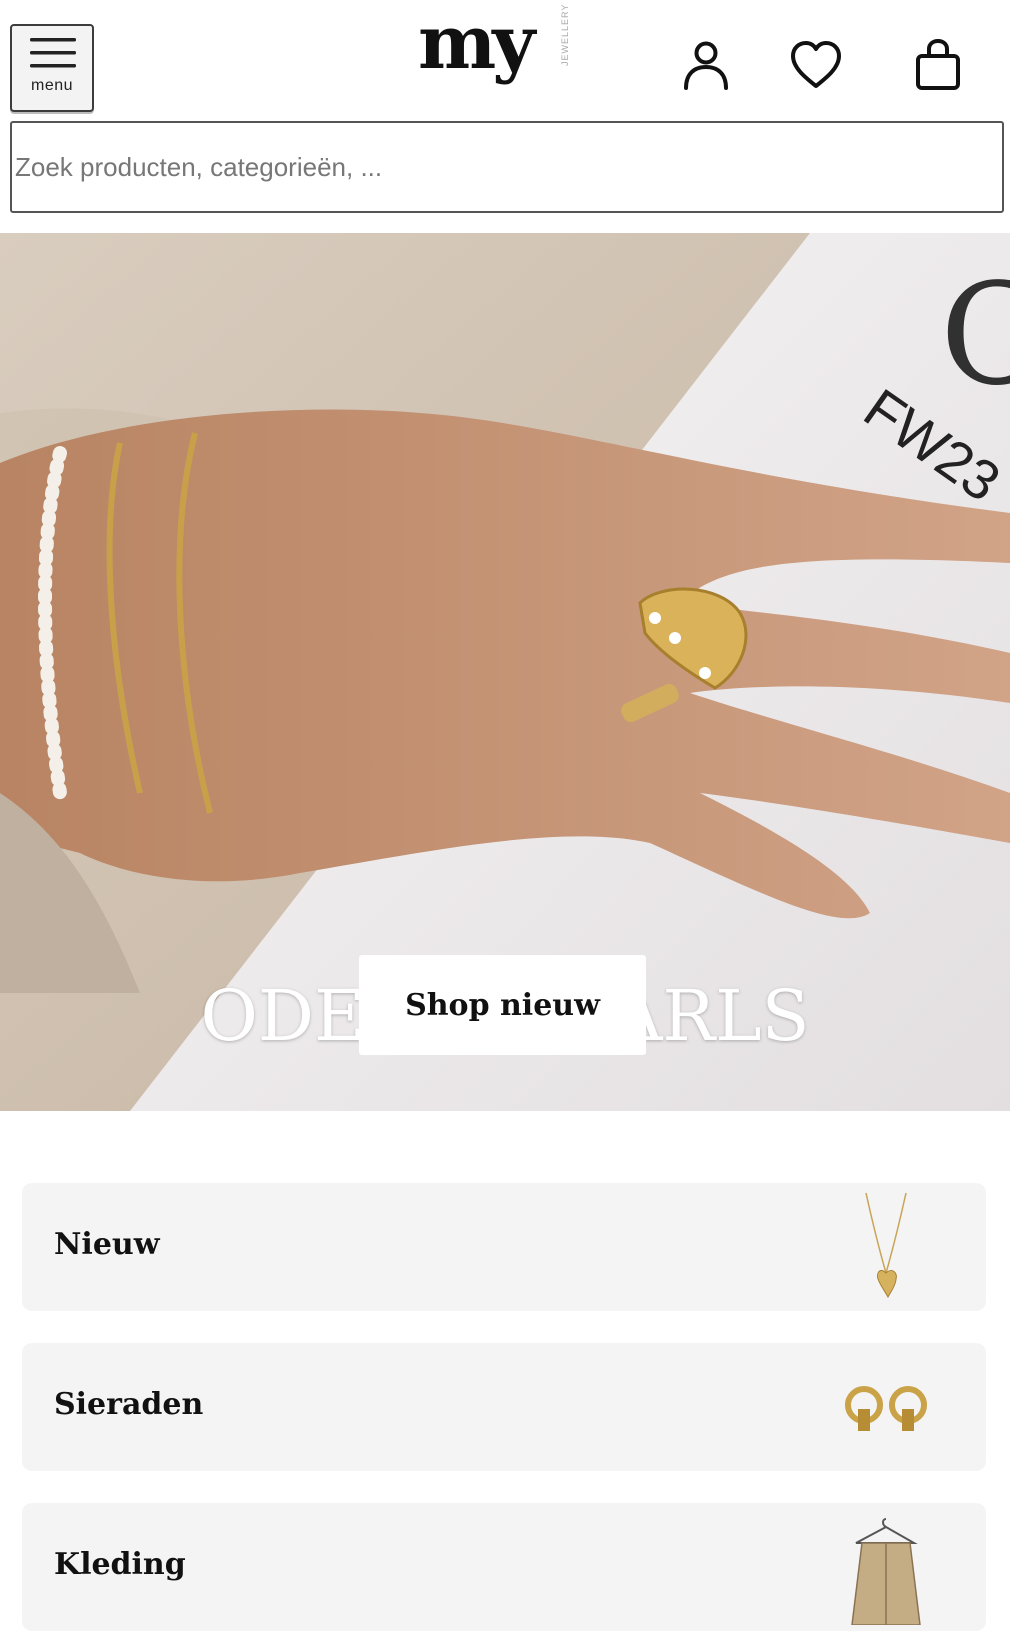 The height and width of the screenshot is (1631, 1010). What do you see at coordinates (107, 1244) in the screenshot?
I see `category-label: Nieuw` at bounding box center [107, 1244].